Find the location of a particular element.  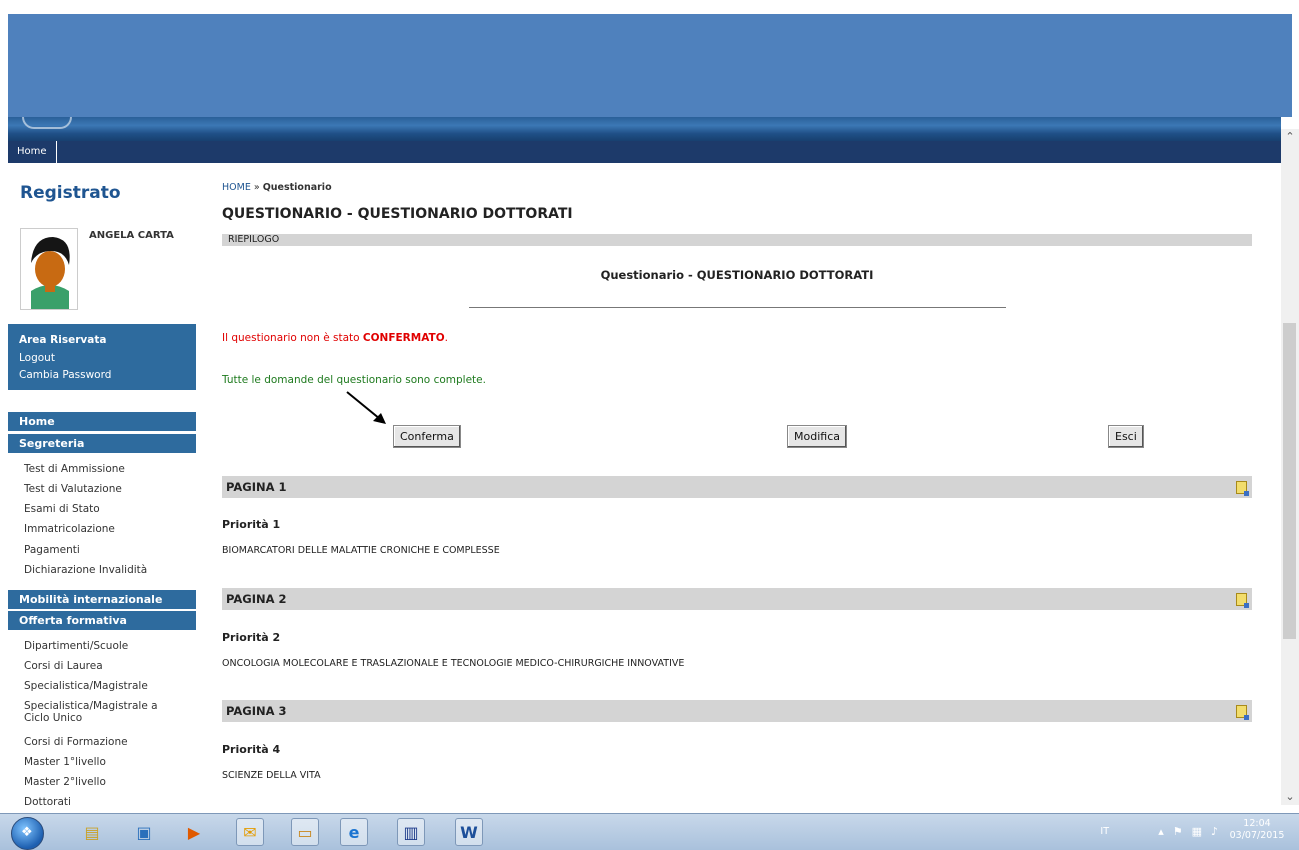

logout-link: Logout is located at coordinates (37, 358).